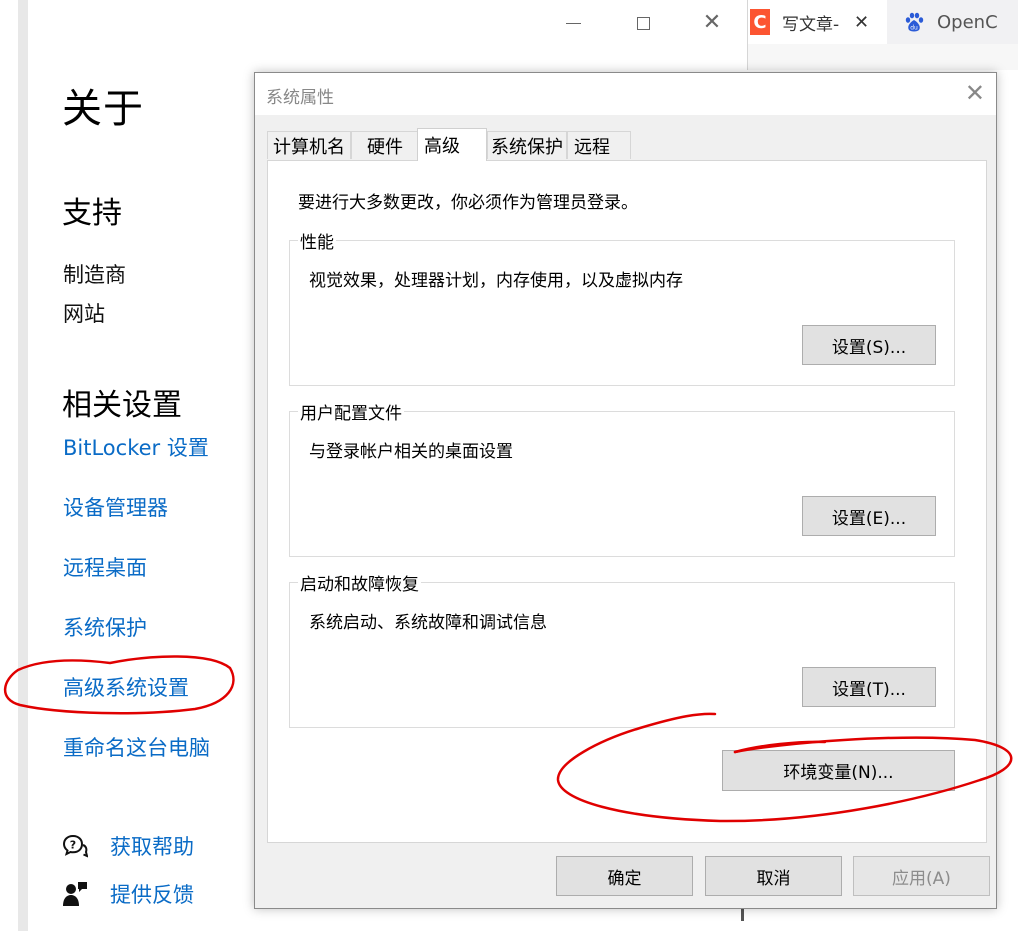 Image resolution: width=1018 pixels, height=931 pixels. What do you see at coordinates (136, 747) in the screenshot?
I see `link-rename-pc: 重命名这台电脑` at bounding box center [136, 747].